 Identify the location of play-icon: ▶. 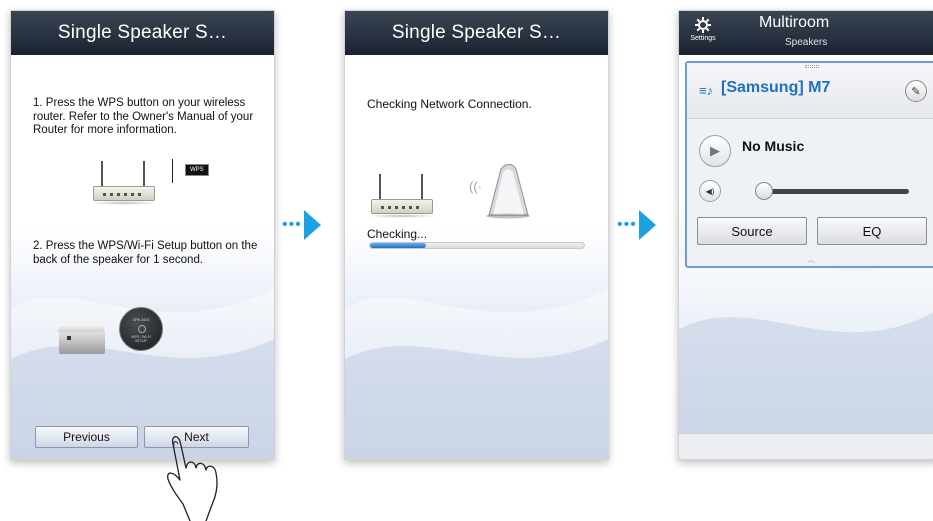
(715, 150).